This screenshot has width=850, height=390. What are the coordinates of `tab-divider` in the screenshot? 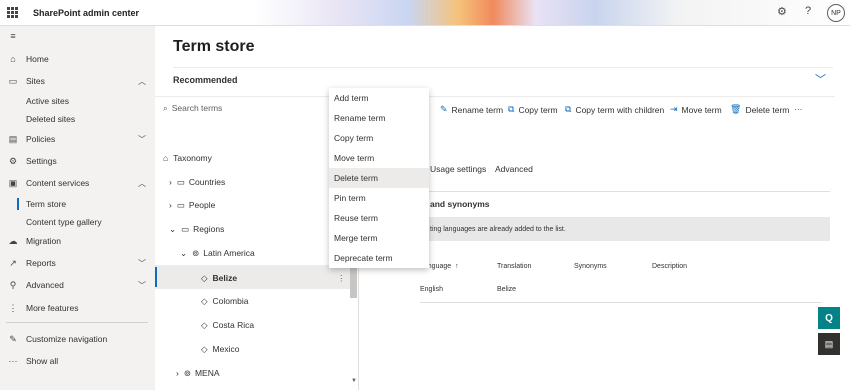 It's located at (595, 191).